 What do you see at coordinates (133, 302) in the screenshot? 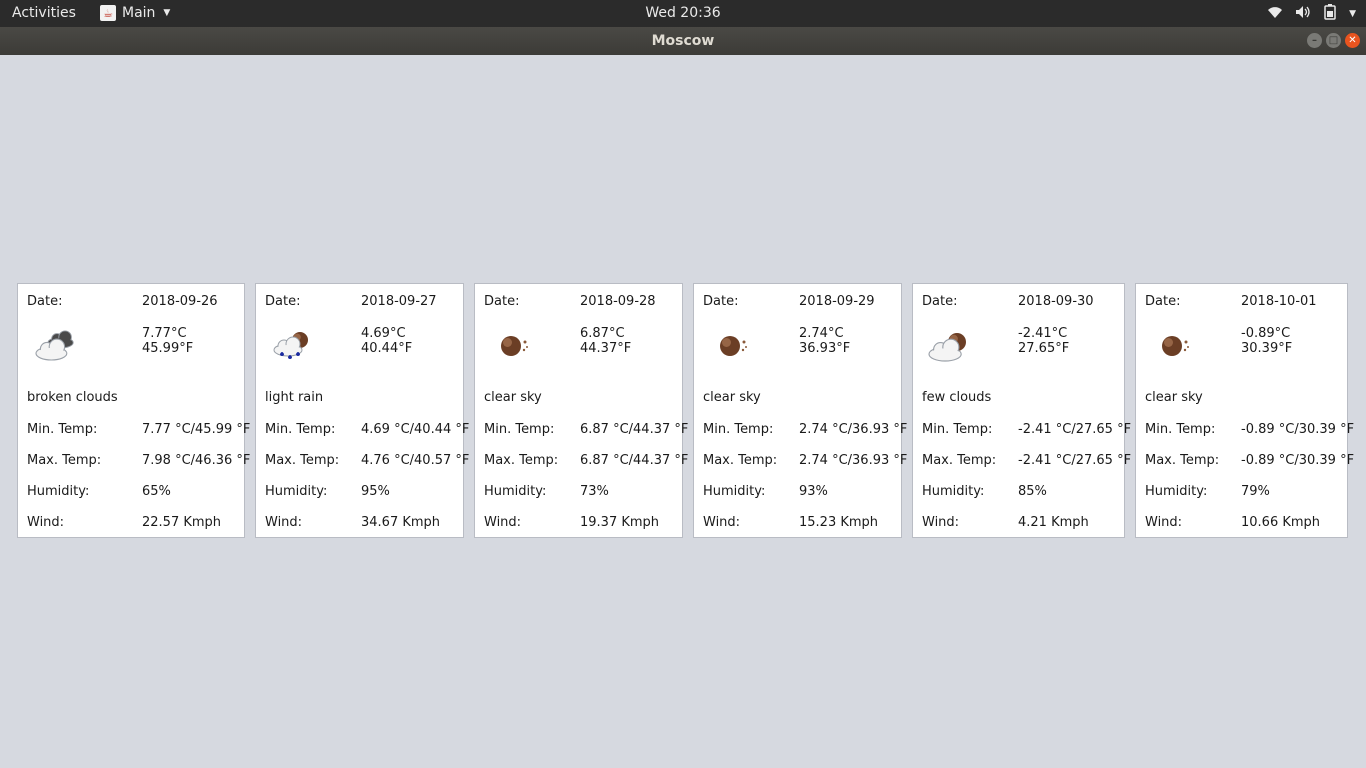
I see `forecast-row-date: Date: 2018-09-26` at bounding box center [133, 302].